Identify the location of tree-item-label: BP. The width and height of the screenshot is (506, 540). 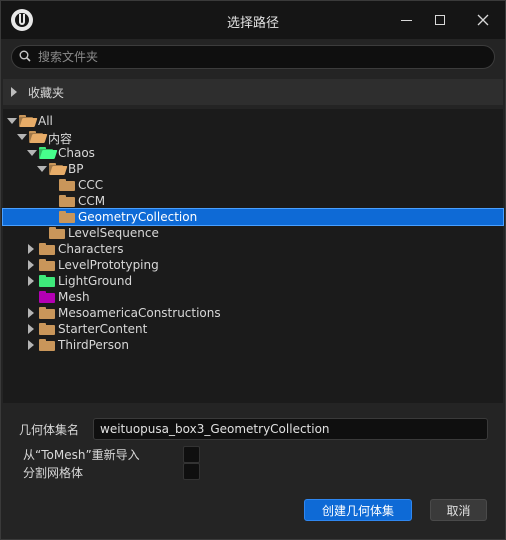
(76, 169).